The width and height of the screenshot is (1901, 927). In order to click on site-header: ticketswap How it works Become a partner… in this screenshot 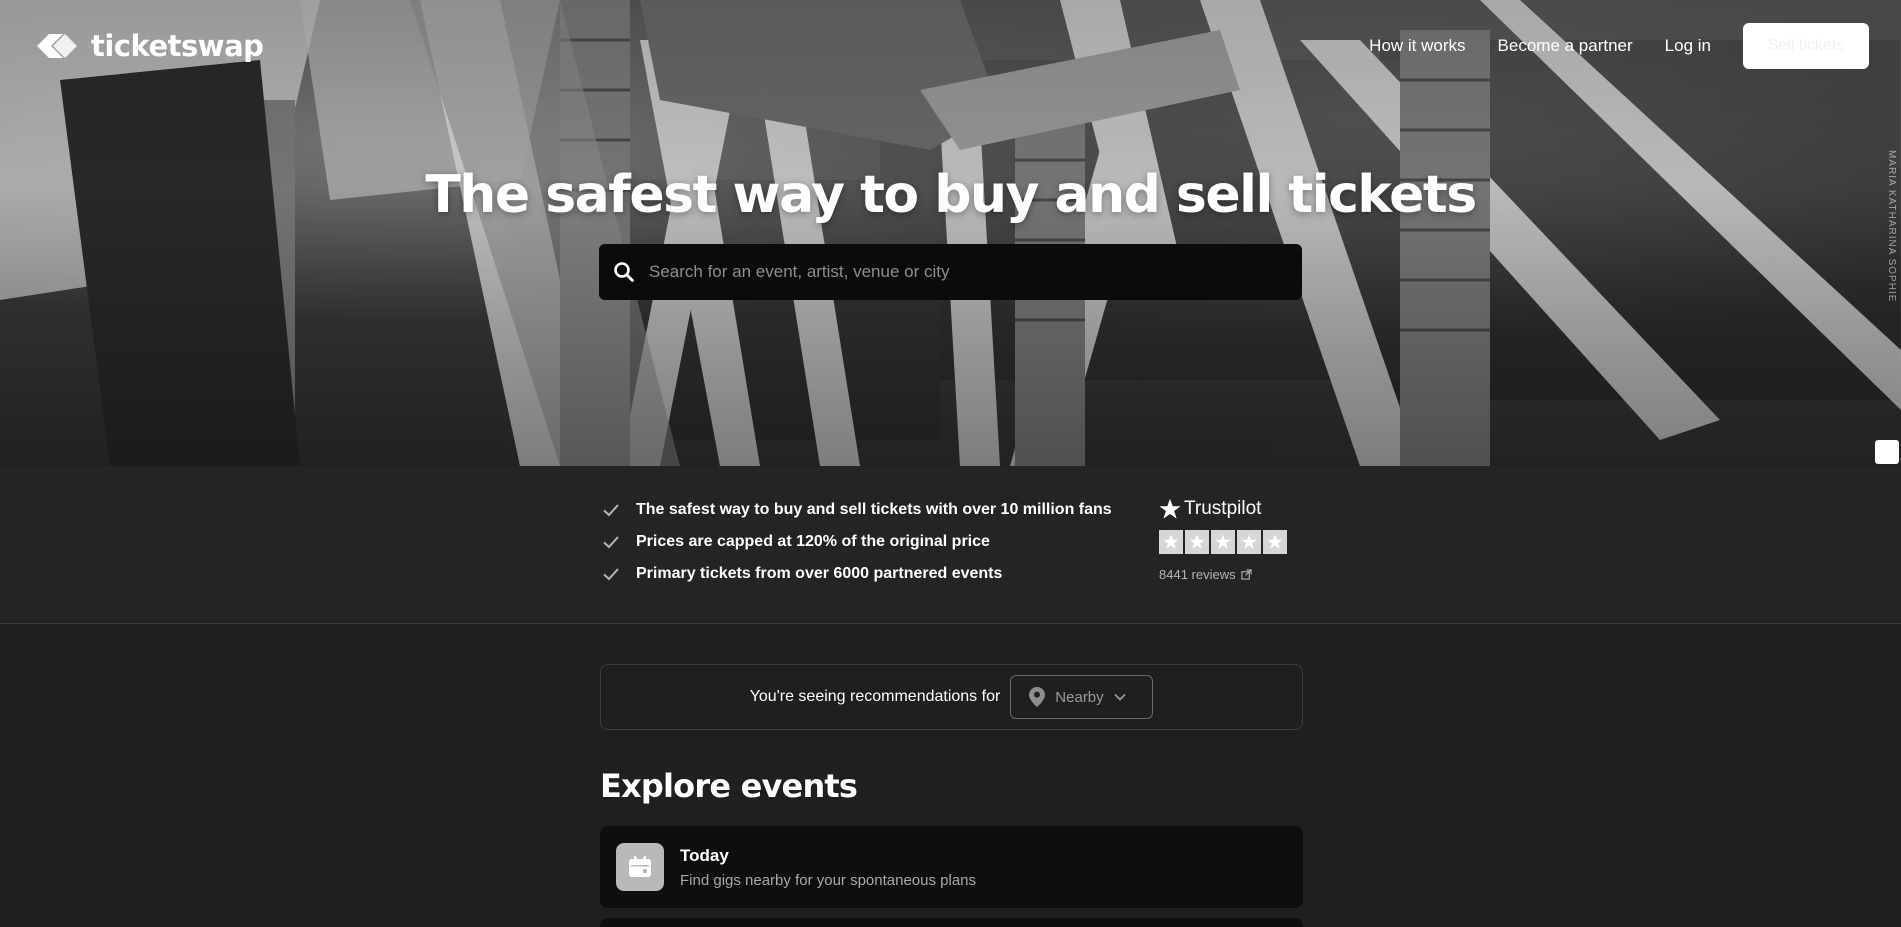, I will do `click(950, 46)`.